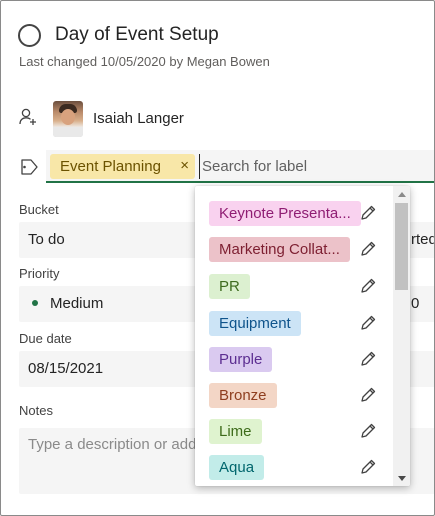 This screenshot has width=435, height=516. What do you see at coordinates (184, 165) in the screenshot?
I see `close-icon: ×` at bounding box center [184, 165].